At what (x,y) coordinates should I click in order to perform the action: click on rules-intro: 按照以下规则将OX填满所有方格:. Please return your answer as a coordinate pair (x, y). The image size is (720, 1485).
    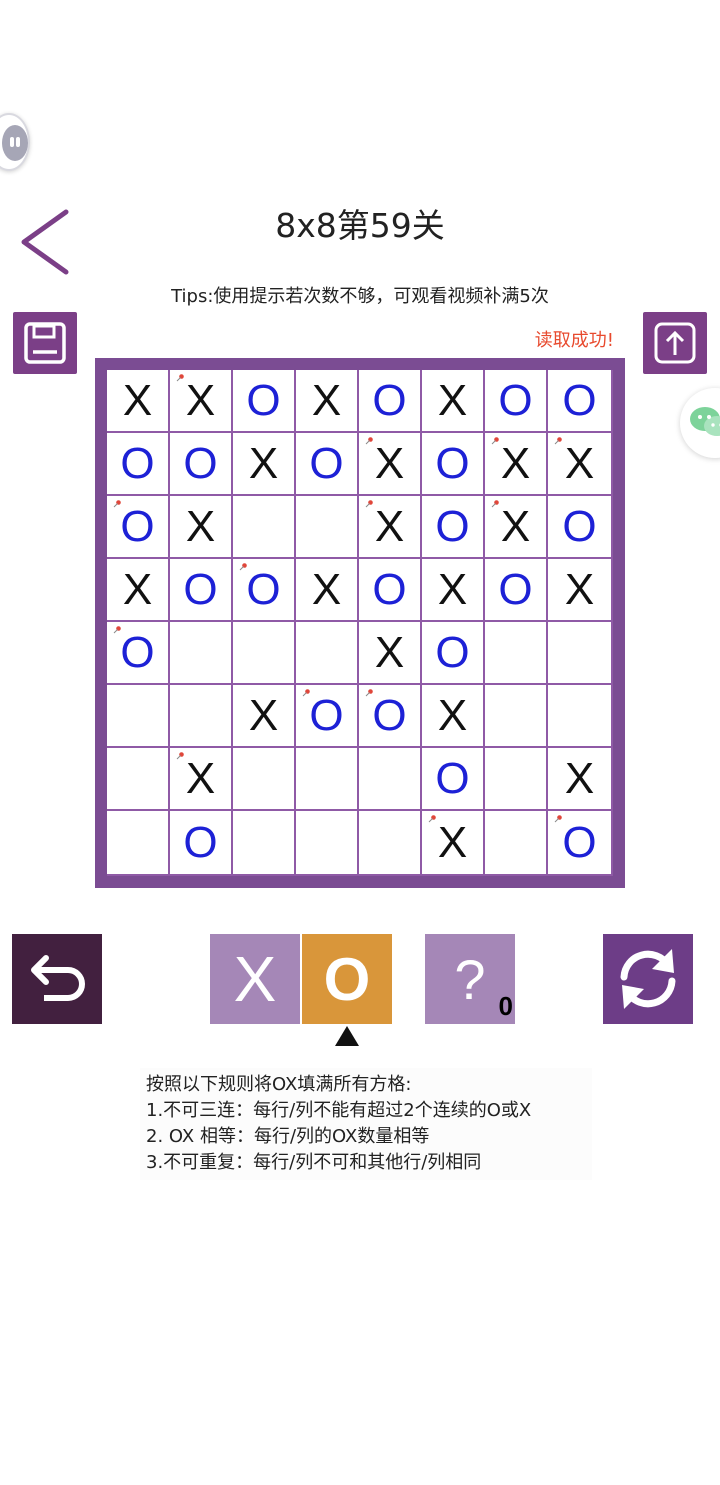
    Looking at the image, I should click on (279, 1084).